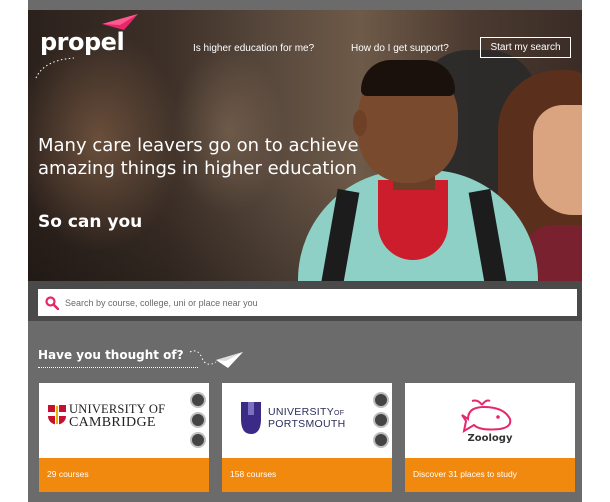 The image size is (610, 502). What do you see at coordinates (57, 415) in the screenshot?
I see `cambridge-crest-icon` at bounding box center [57, 415].